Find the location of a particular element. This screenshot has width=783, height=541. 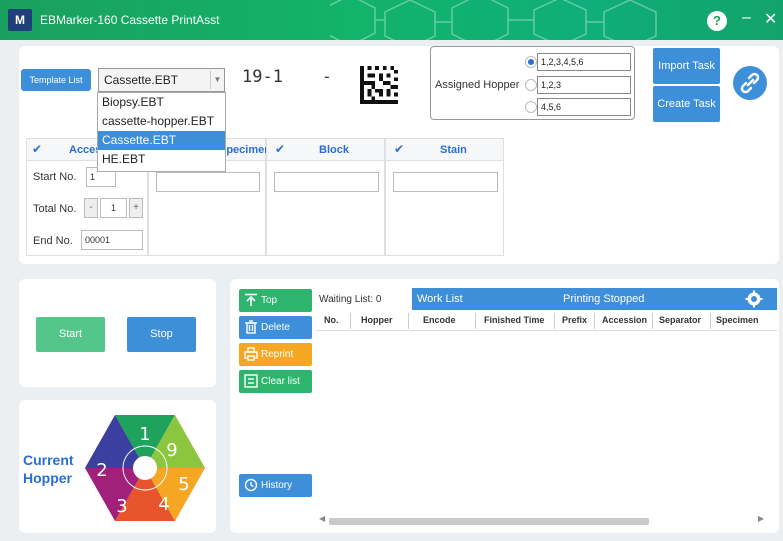

preview-number: 19-1 is located at coordinates (262, 77).